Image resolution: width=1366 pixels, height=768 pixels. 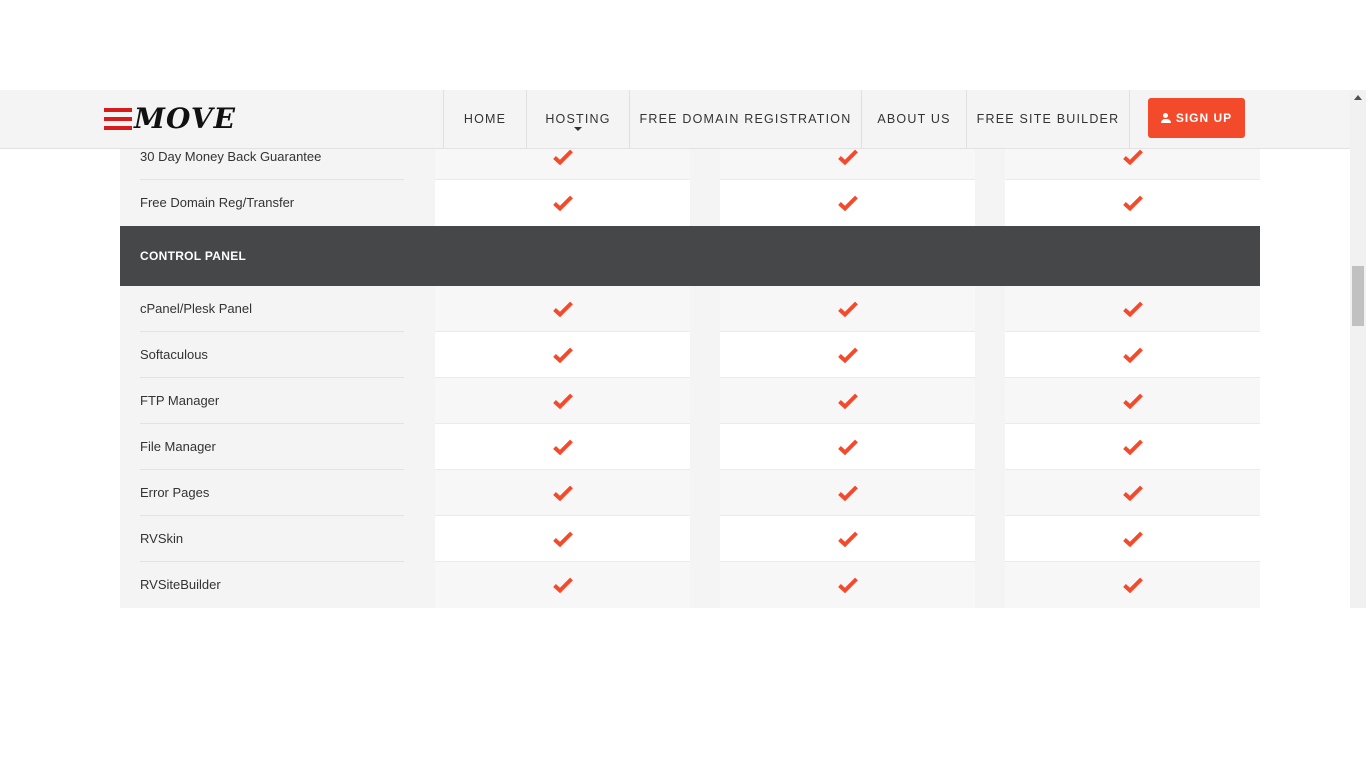 What do you see at coordinates (1358, 349) in the screenshot?
I see `vertical-scrollbar` at bounding box center [1358, 349].